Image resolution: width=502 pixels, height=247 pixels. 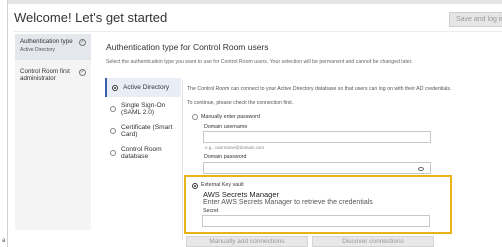 I want to click on option-label: Single Sign-On (SAML 2.0), so click(x=143, y=109).